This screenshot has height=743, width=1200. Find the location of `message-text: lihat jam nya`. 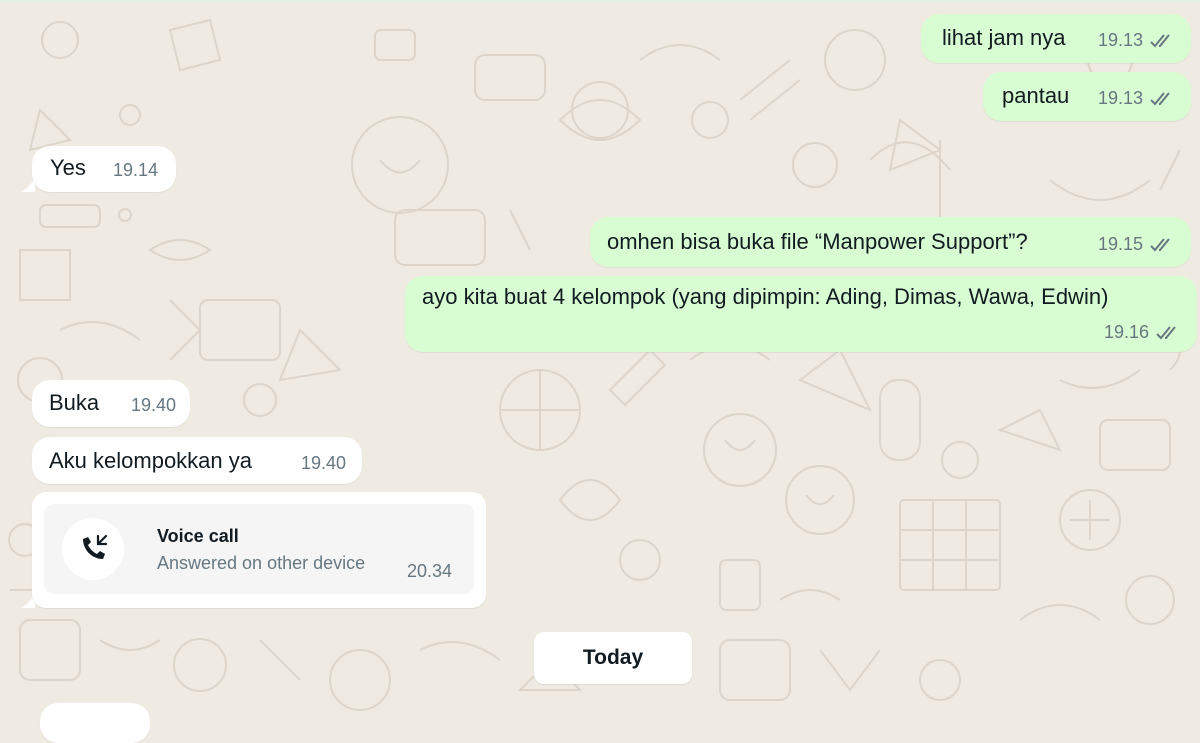

message-text: lihat jam nya is located at coordinates (1004, 37).